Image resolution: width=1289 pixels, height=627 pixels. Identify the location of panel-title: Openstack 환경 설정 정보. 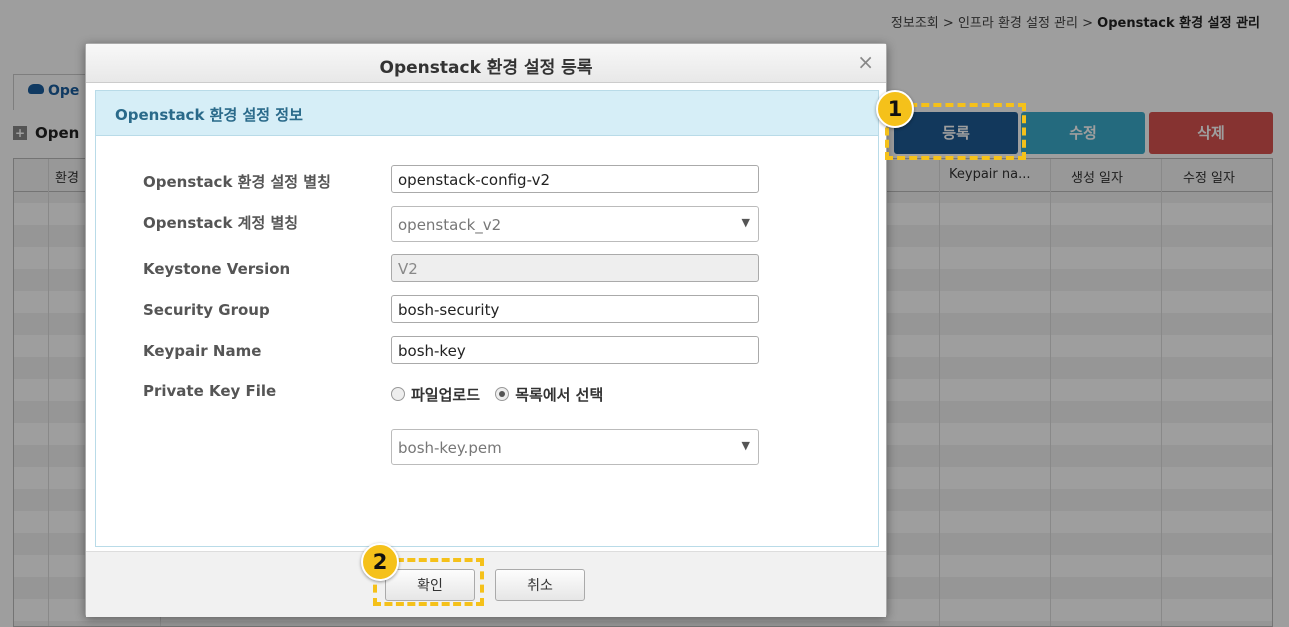
(209, 115).